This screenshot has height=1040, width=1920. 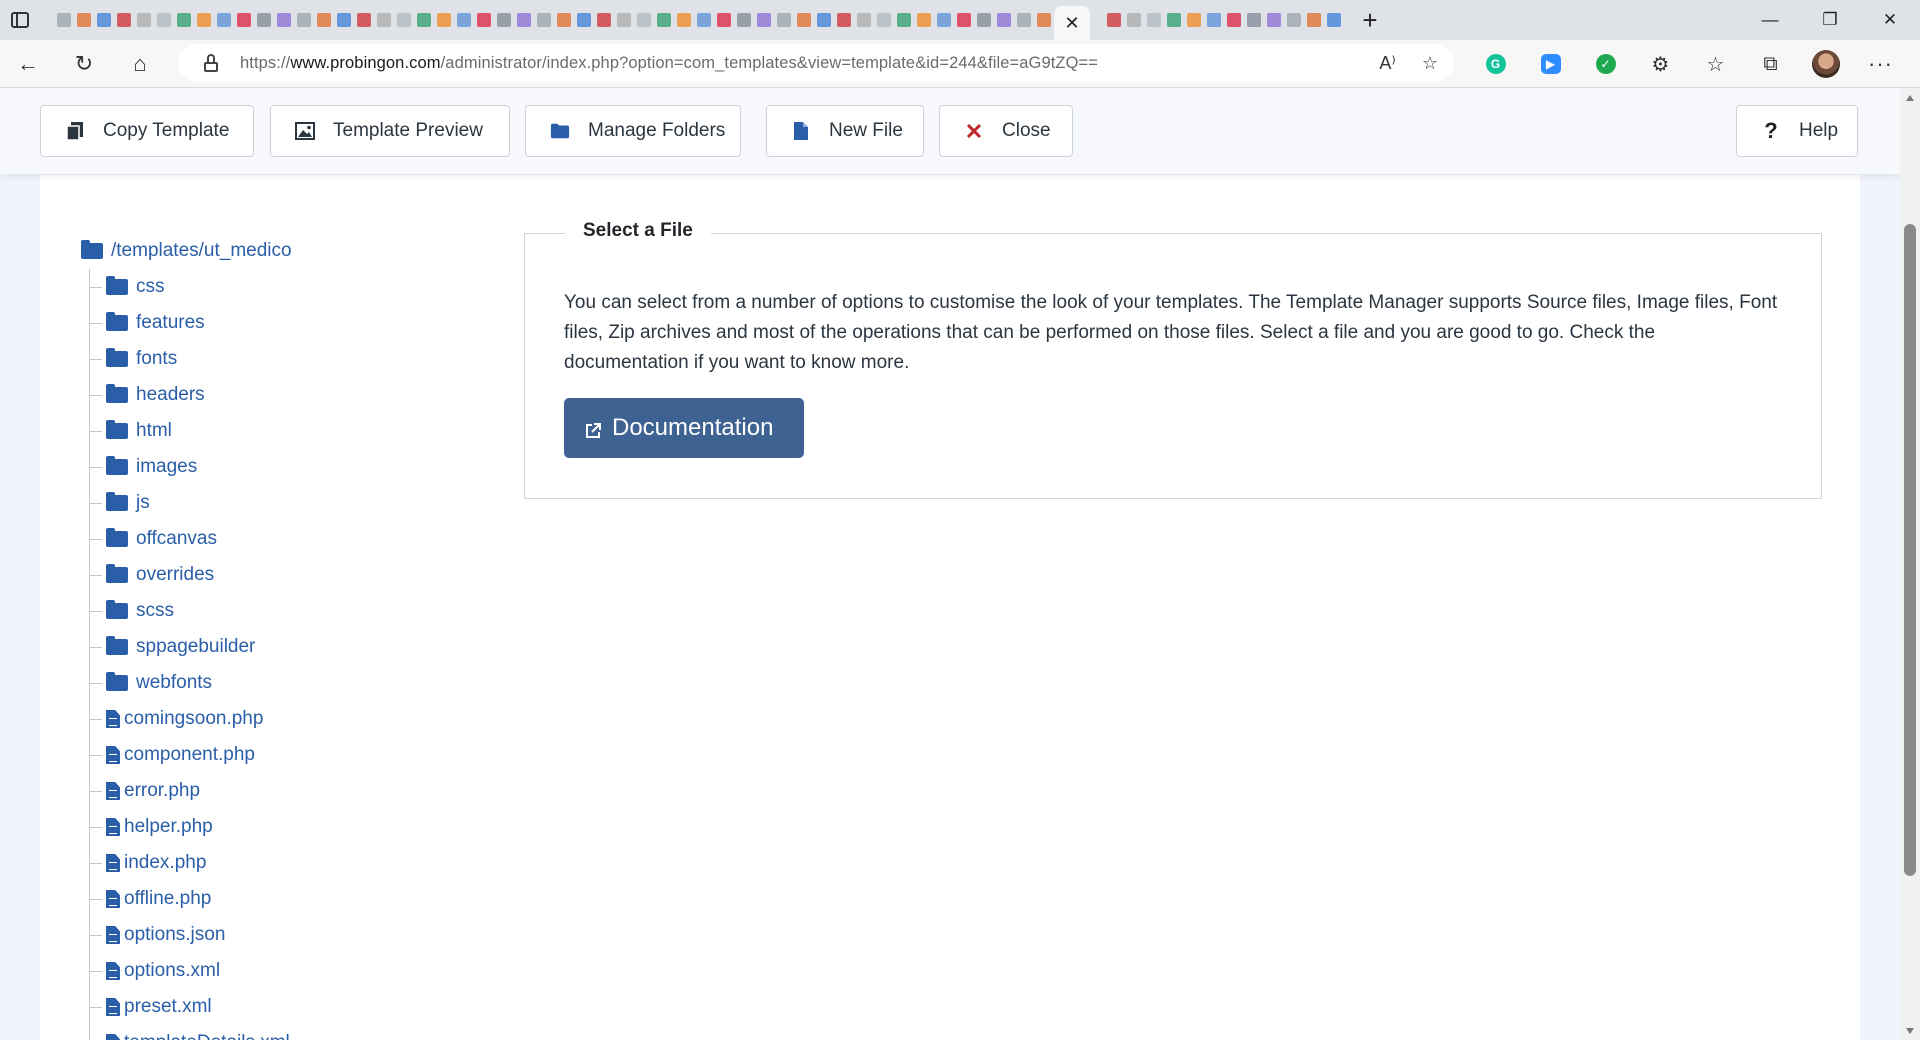 What do you see at coordinates (1770, 64) in the screenshot?
I see `collections-button: ⧉` at bounding box center [1770, 64].